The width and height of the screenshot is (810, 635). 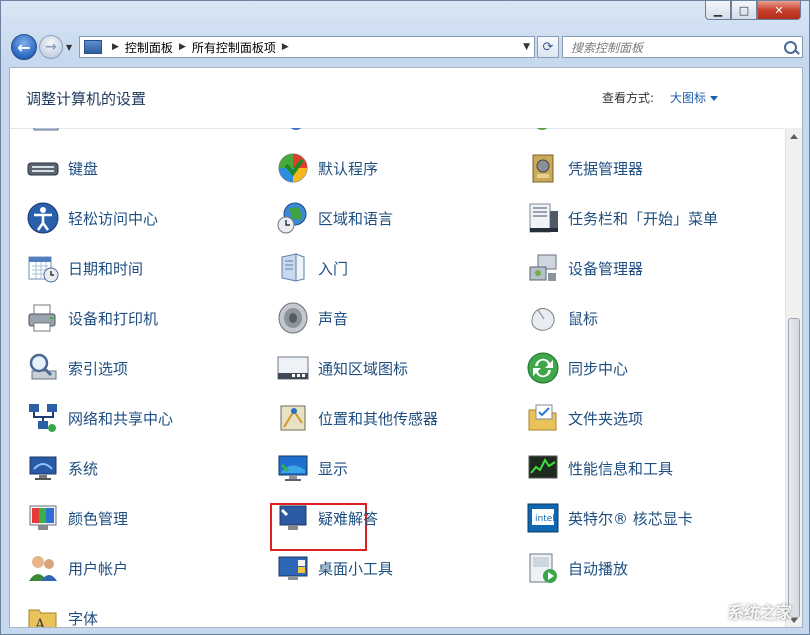 I want to click on breadcrumb-control-panel: 控制面板, so click(x=149, y=47).